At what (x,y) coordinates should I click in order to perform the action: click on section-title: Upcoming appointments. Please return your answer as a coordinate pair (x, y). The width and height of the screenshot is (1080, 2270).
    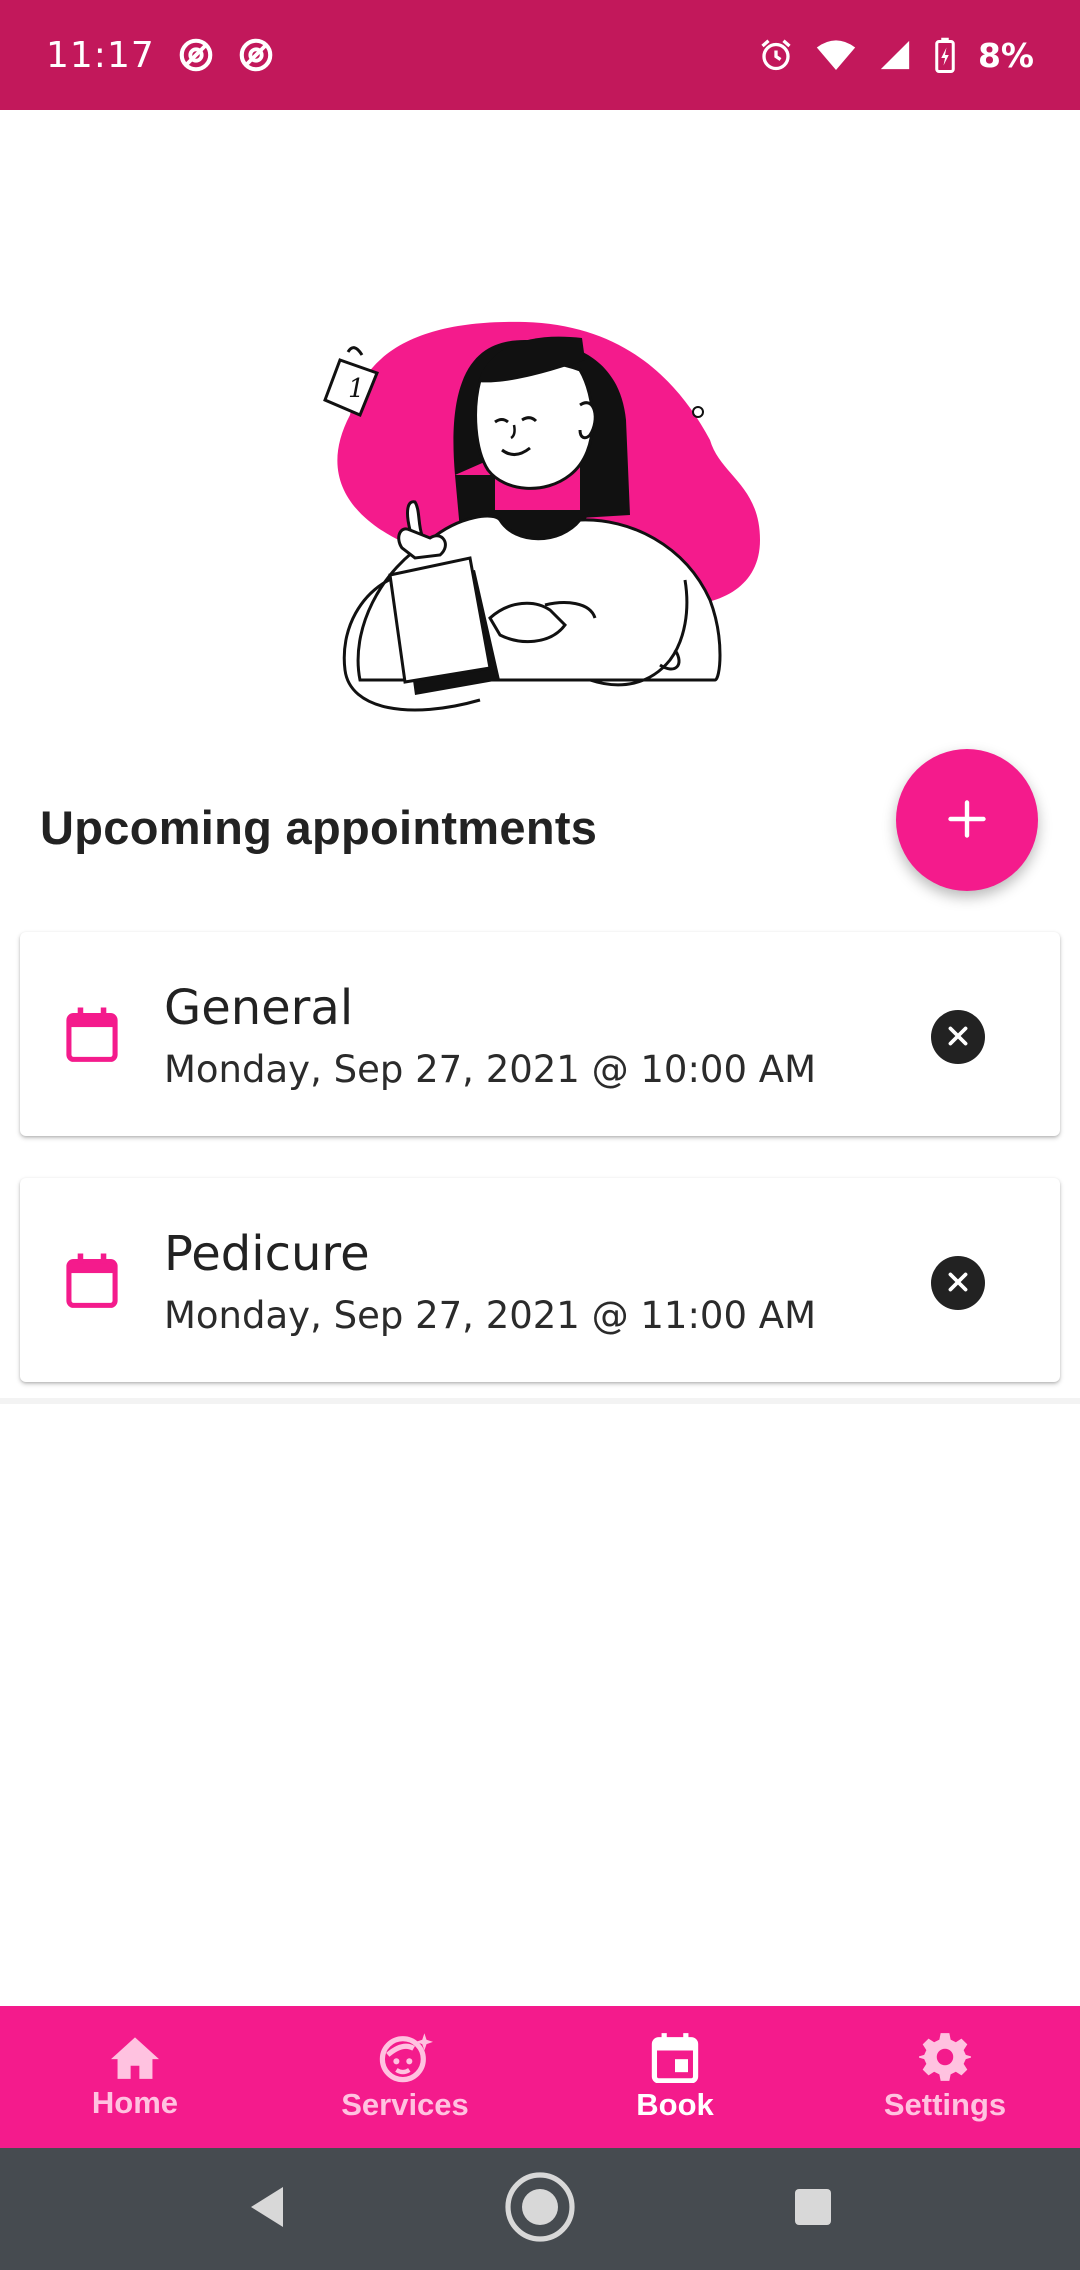
    Looking at the image, I should click on (319, 827).